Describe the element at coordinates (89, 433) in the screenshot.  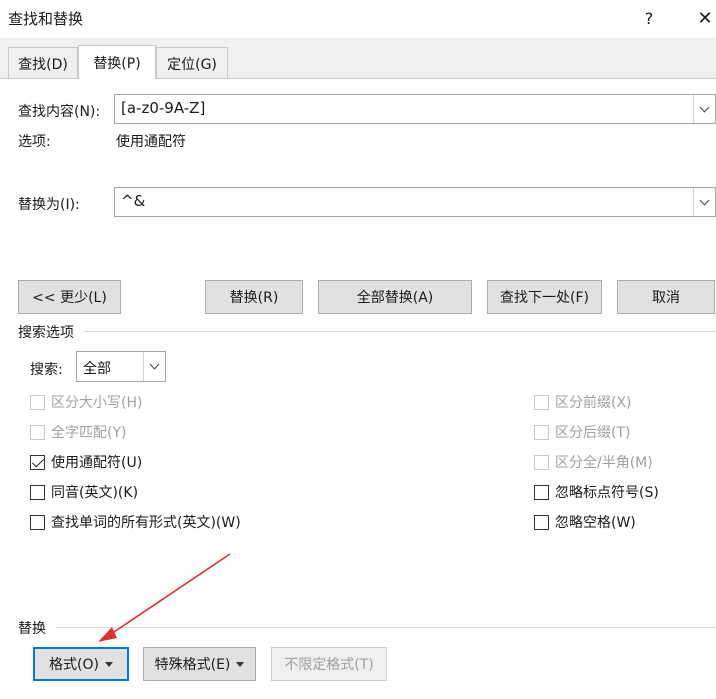
I see `checkbox-label: 全字匹配(Y)` at that location.